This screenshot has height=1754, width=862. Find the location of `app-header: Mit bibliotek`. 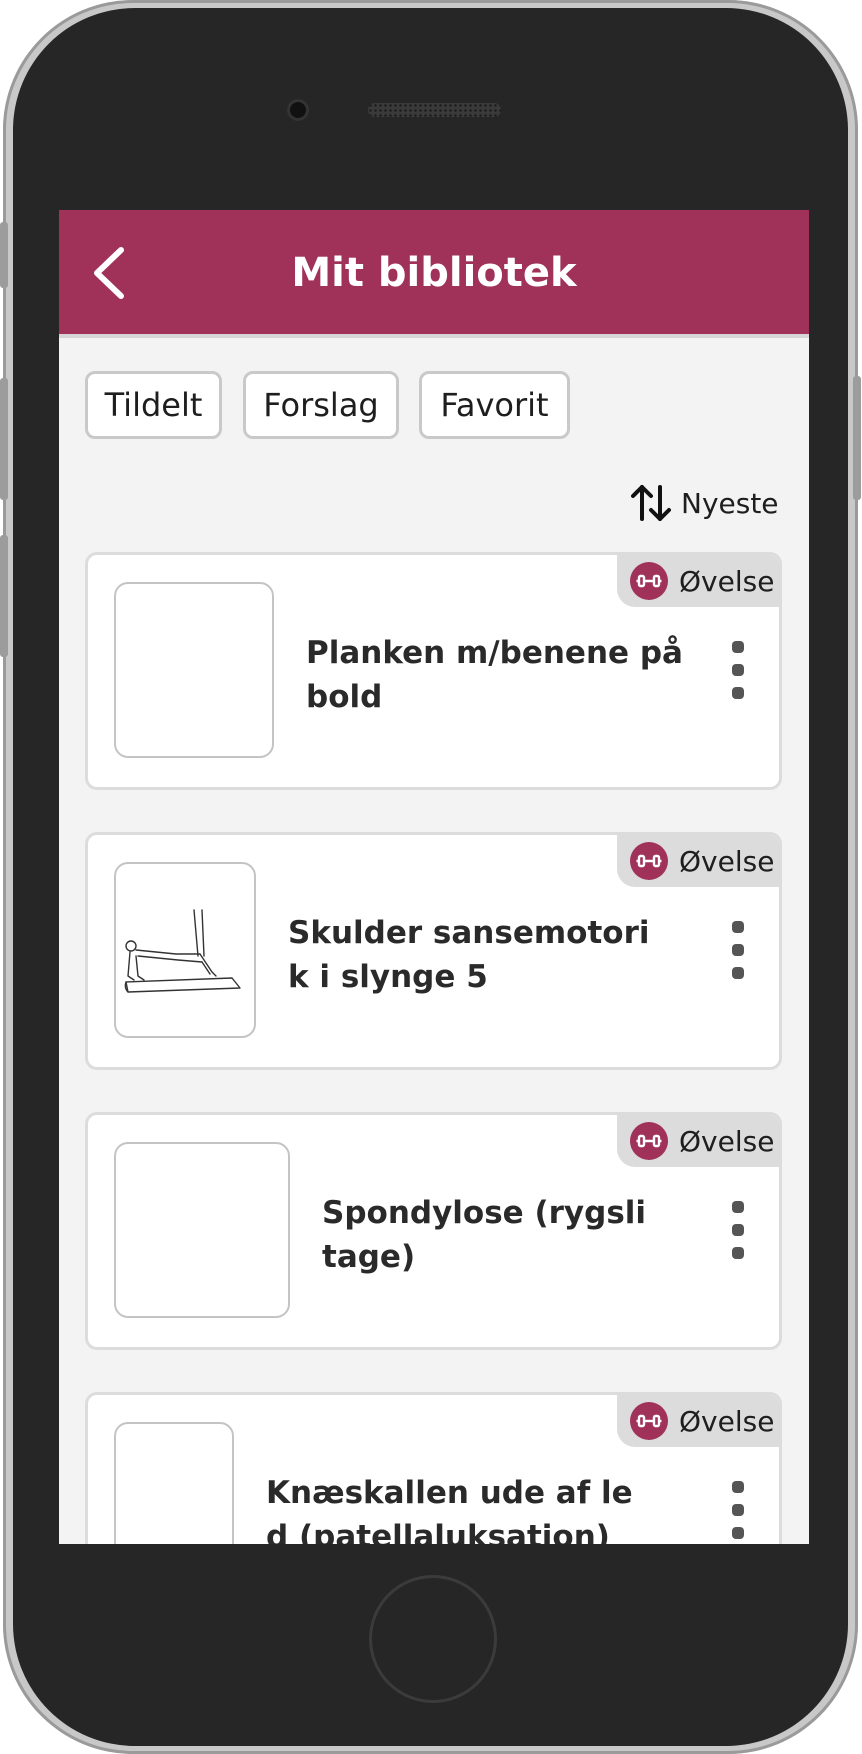

app-header: Mit bibliotek is located at coordinates (434, 274).